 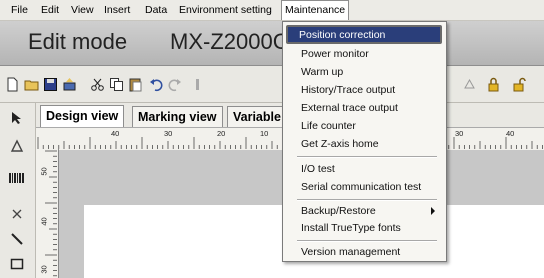 I want to click on menu-item-io-test: I/O test, so click(x=318, y=169).